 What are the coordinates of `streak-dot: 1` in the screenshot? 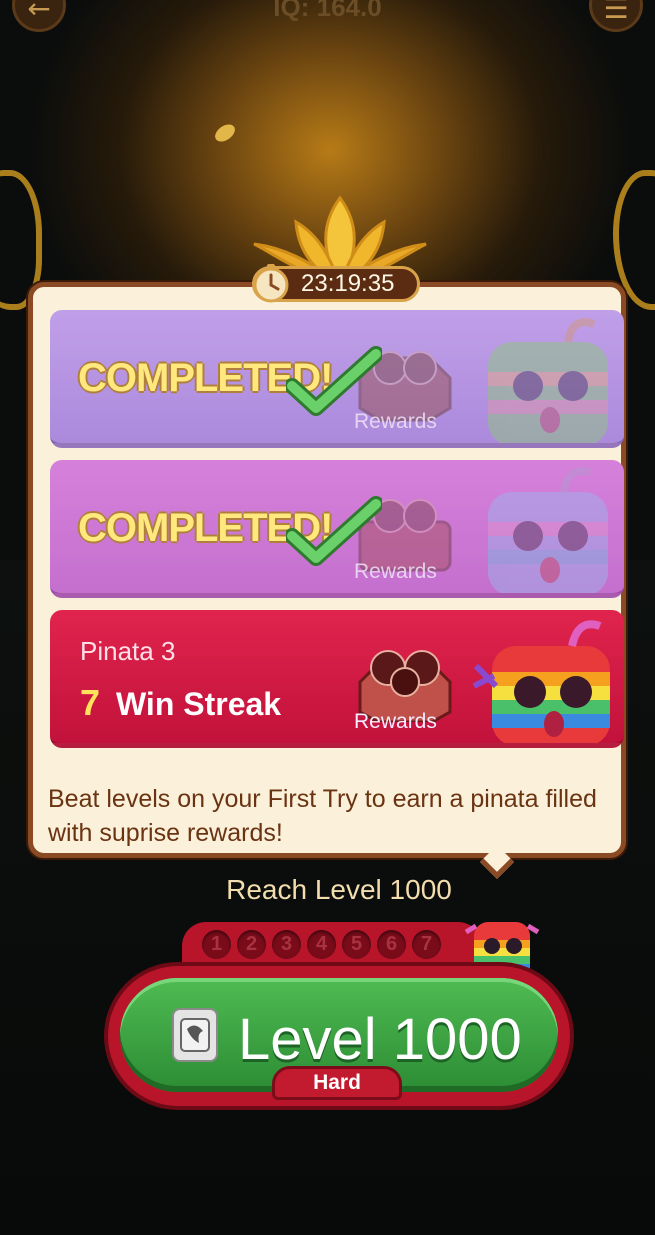 It's located at (216, 944).